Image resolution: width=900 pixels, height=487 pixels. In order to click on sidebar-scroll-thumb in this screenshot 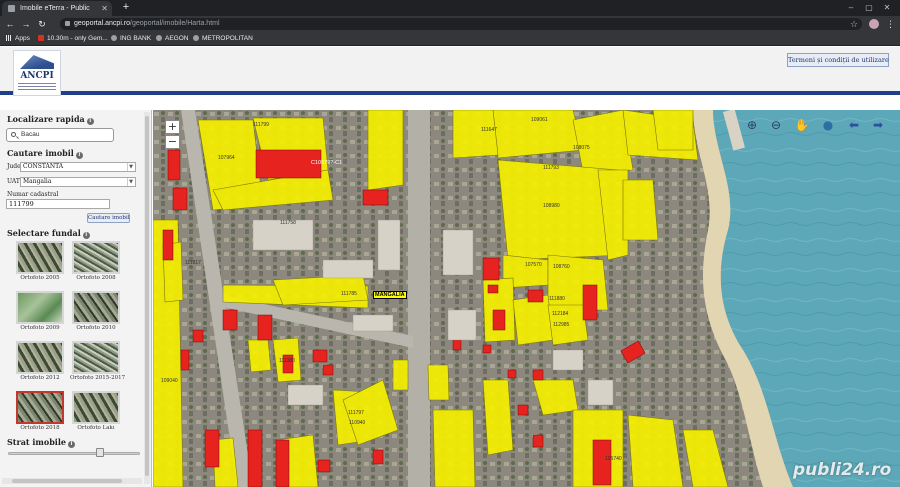, I will do `click(147, 296)`.